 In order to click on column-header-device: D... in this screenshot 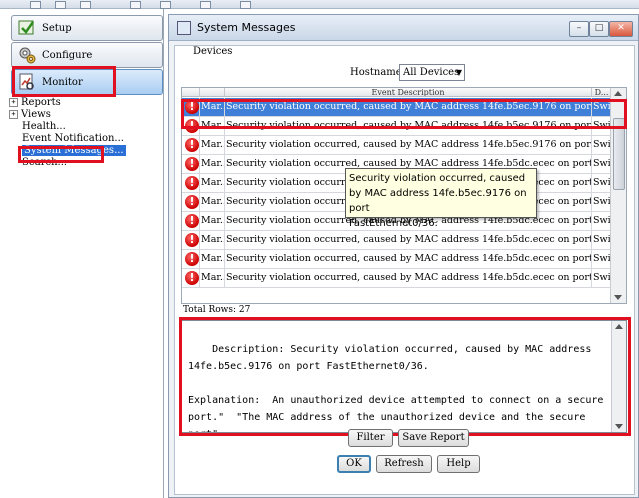, I will do `click(602, 92)`.